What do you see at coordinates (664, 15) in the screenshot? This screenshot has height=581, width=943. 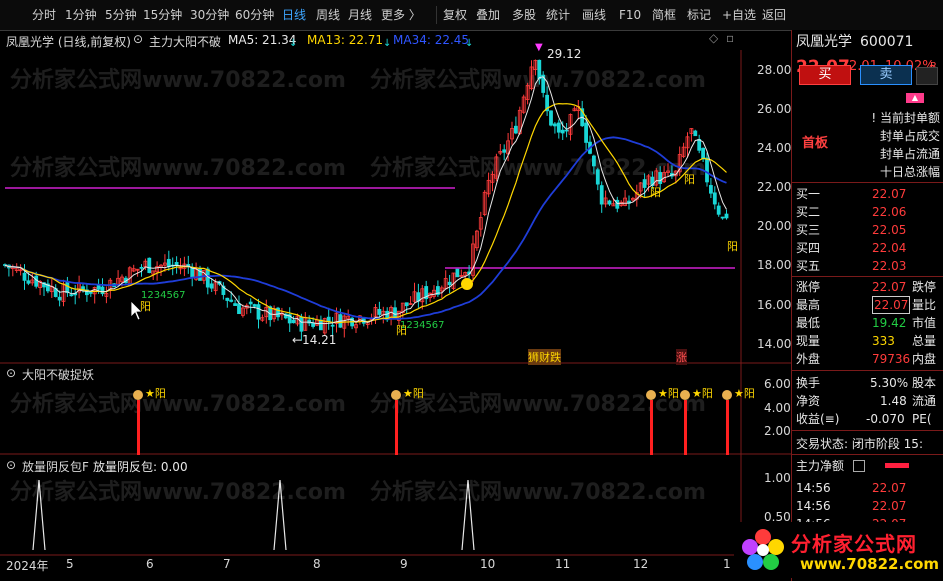 I see `simple-frame-button: 简框` at bounding box center [664, 15].